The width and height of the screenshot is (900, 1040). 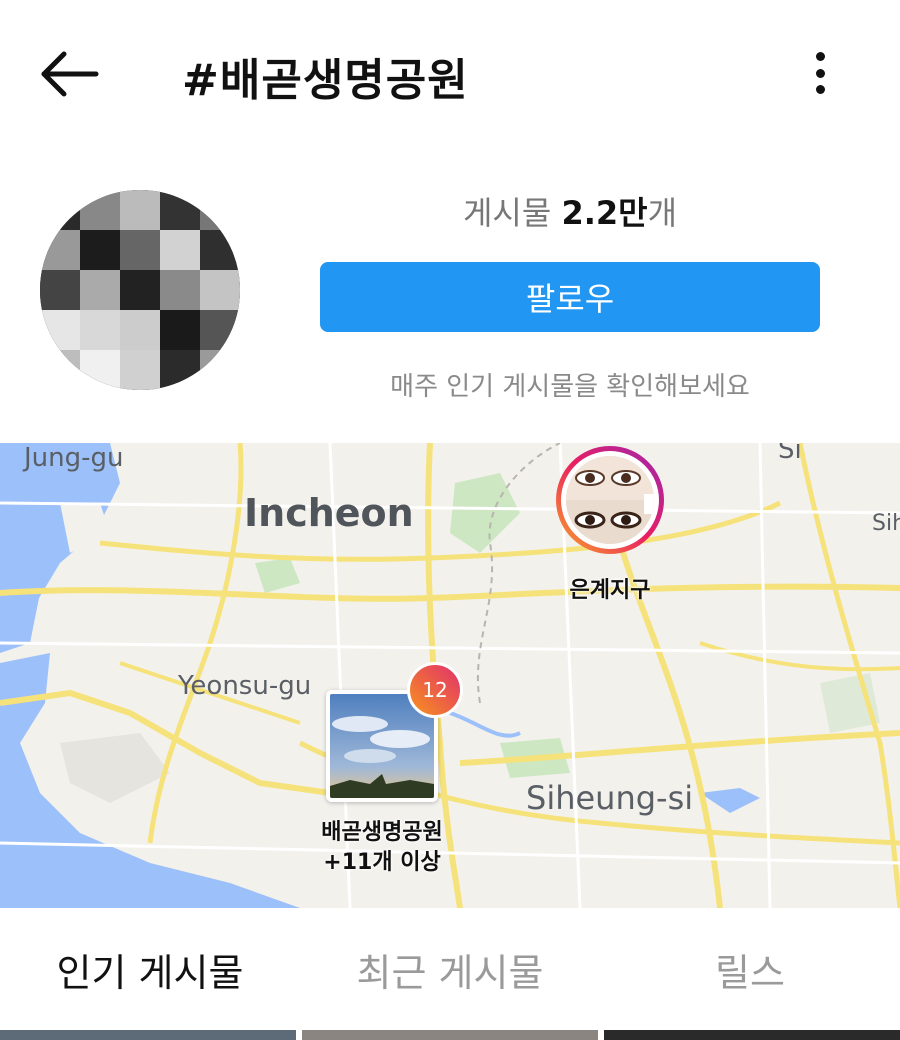 What do you see at coordinates (604, 213) in the screenshot?
I see `post-count-value: 2.2만` at bounding box center [604, 213].